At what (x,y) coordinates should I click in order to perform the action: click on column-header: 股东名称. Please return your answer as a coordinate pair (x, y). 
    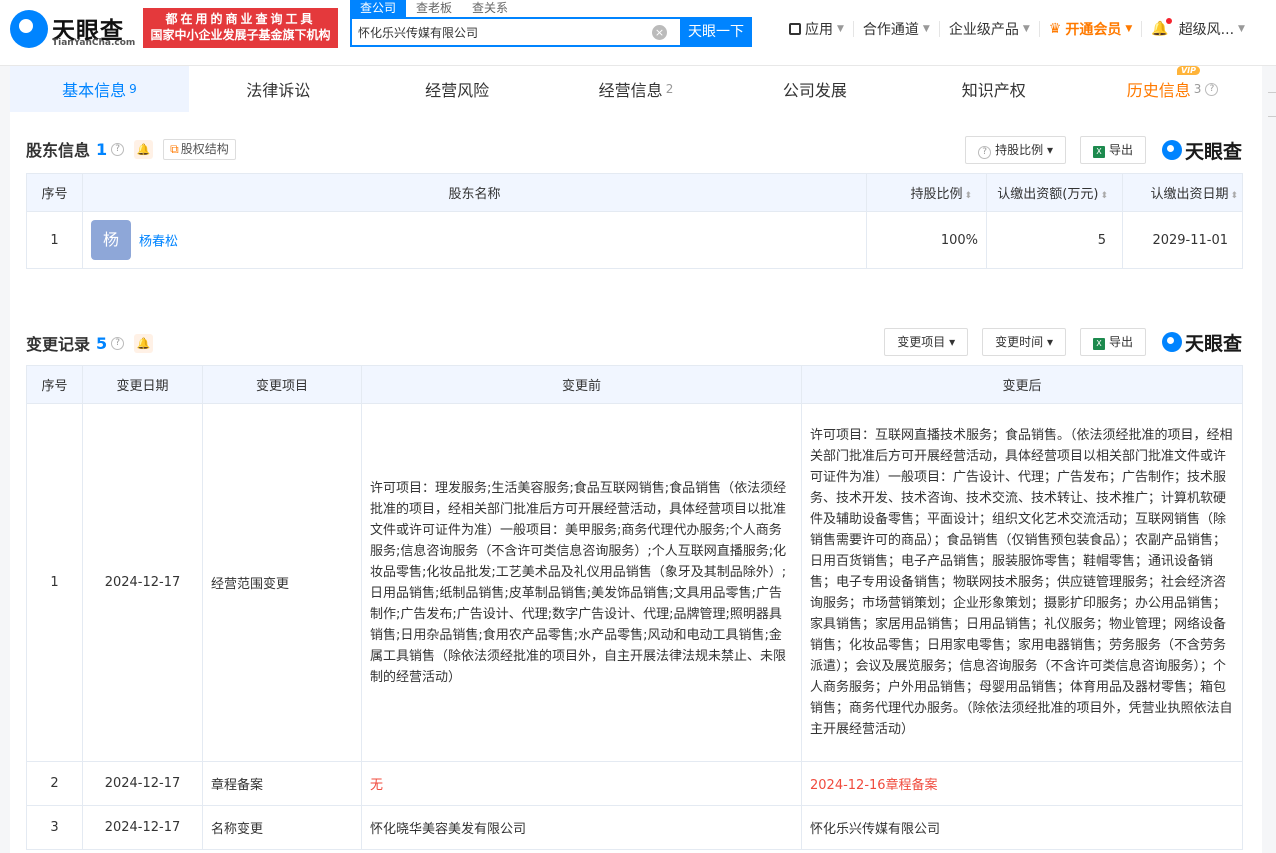
    Looking at the image, I should click on (474, 192).